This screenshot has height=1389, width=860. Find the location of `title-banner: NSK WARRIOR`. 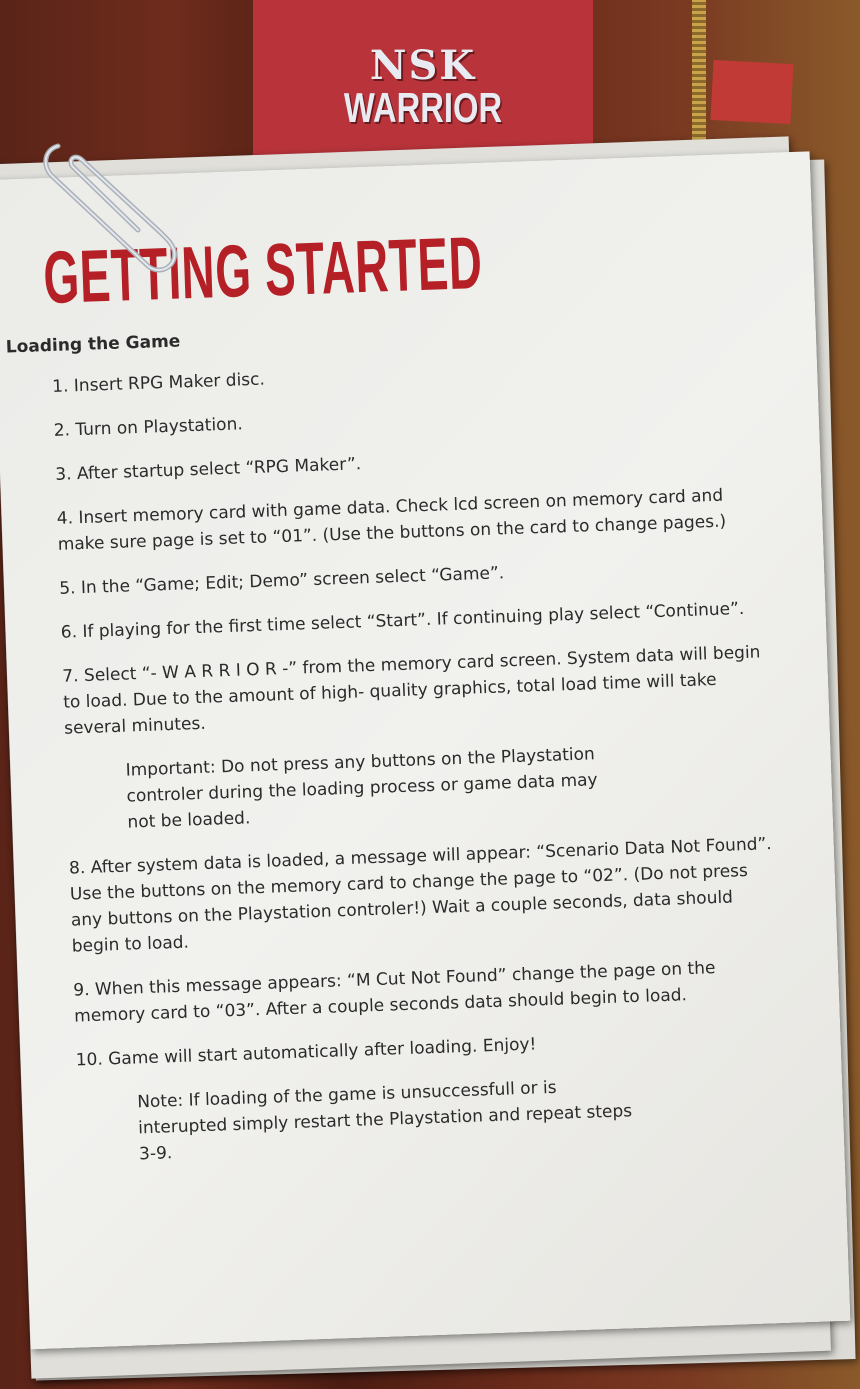

title-banner: NSK WARRIOR is located at coordinates (423, 80).